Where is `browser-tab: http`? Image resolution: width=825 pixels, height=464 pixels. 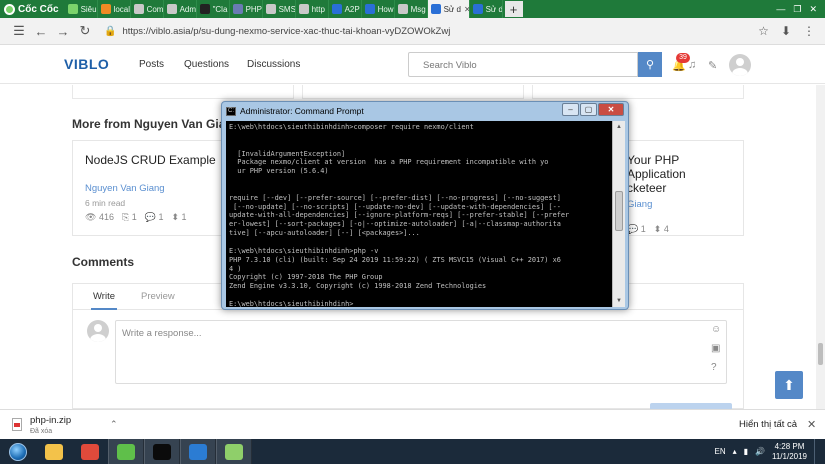
browser-tab: http is located at coordinates (312, 9).